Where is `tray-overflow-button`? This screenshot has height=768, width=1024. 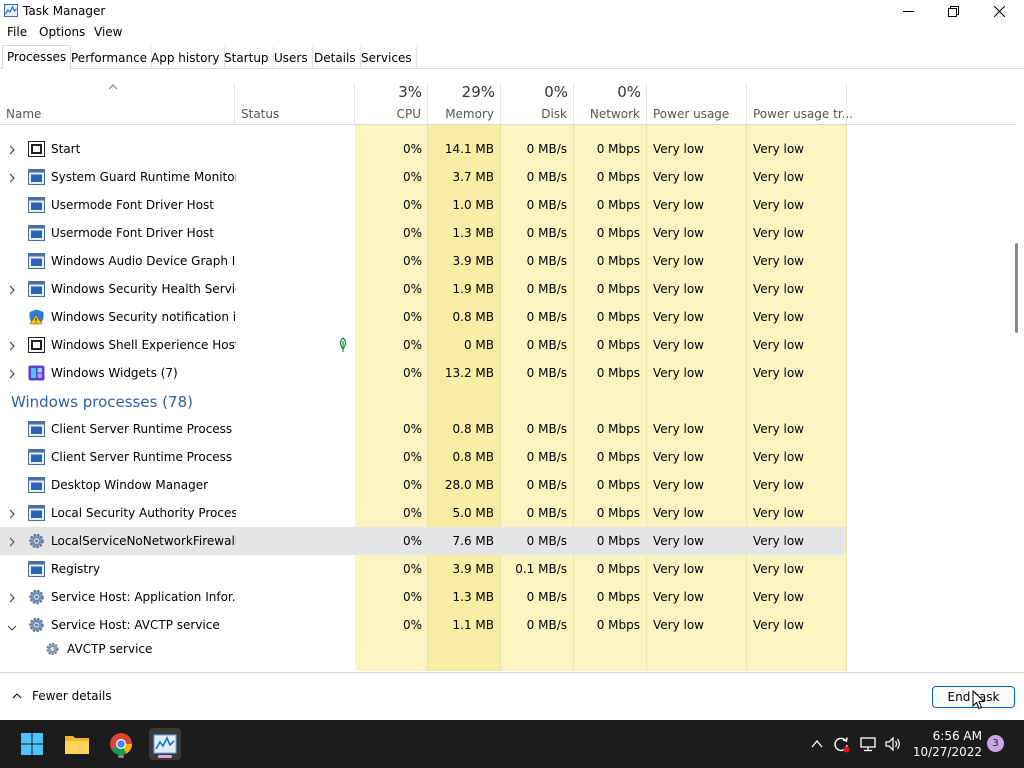 tray-overflow-button is located at coordinates (817, 744).